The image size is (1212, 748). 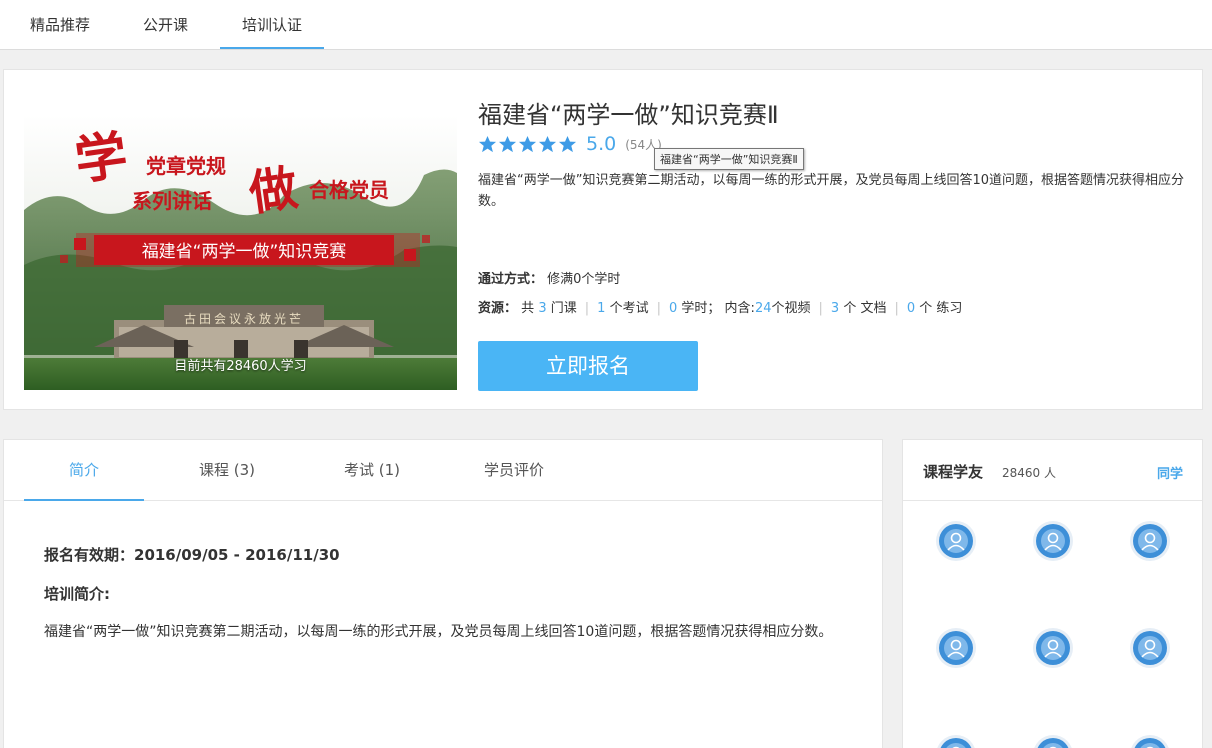 I want to click on classmates-panel: 课程学友 28460 人 同学, so click(x=1052, y=593).